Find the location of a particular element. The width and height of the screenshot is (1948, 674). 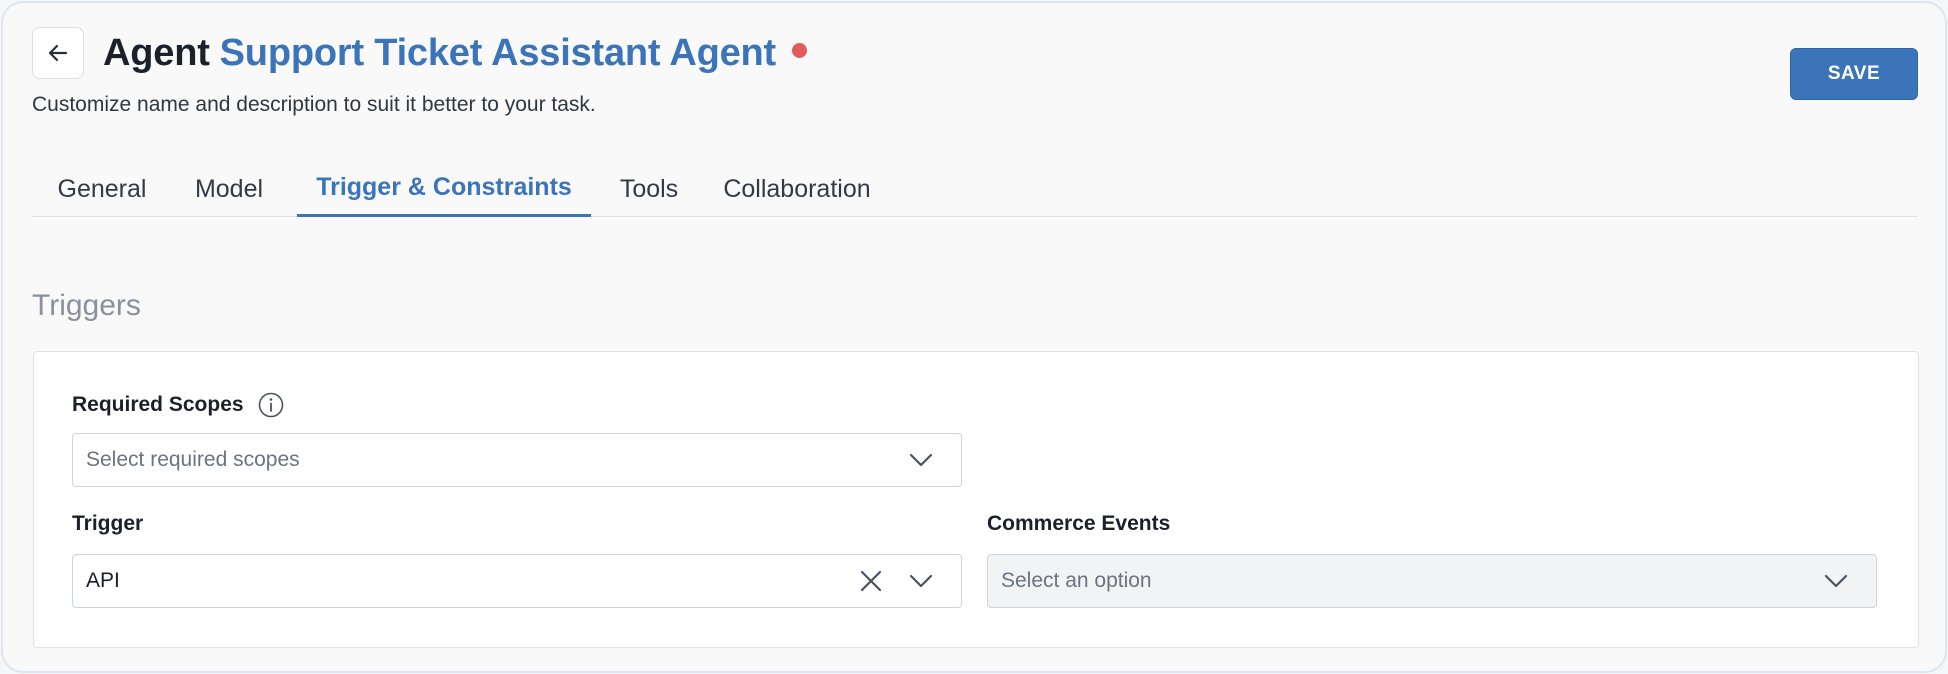

unsaved-indicator is located at coordinates (799, 50).